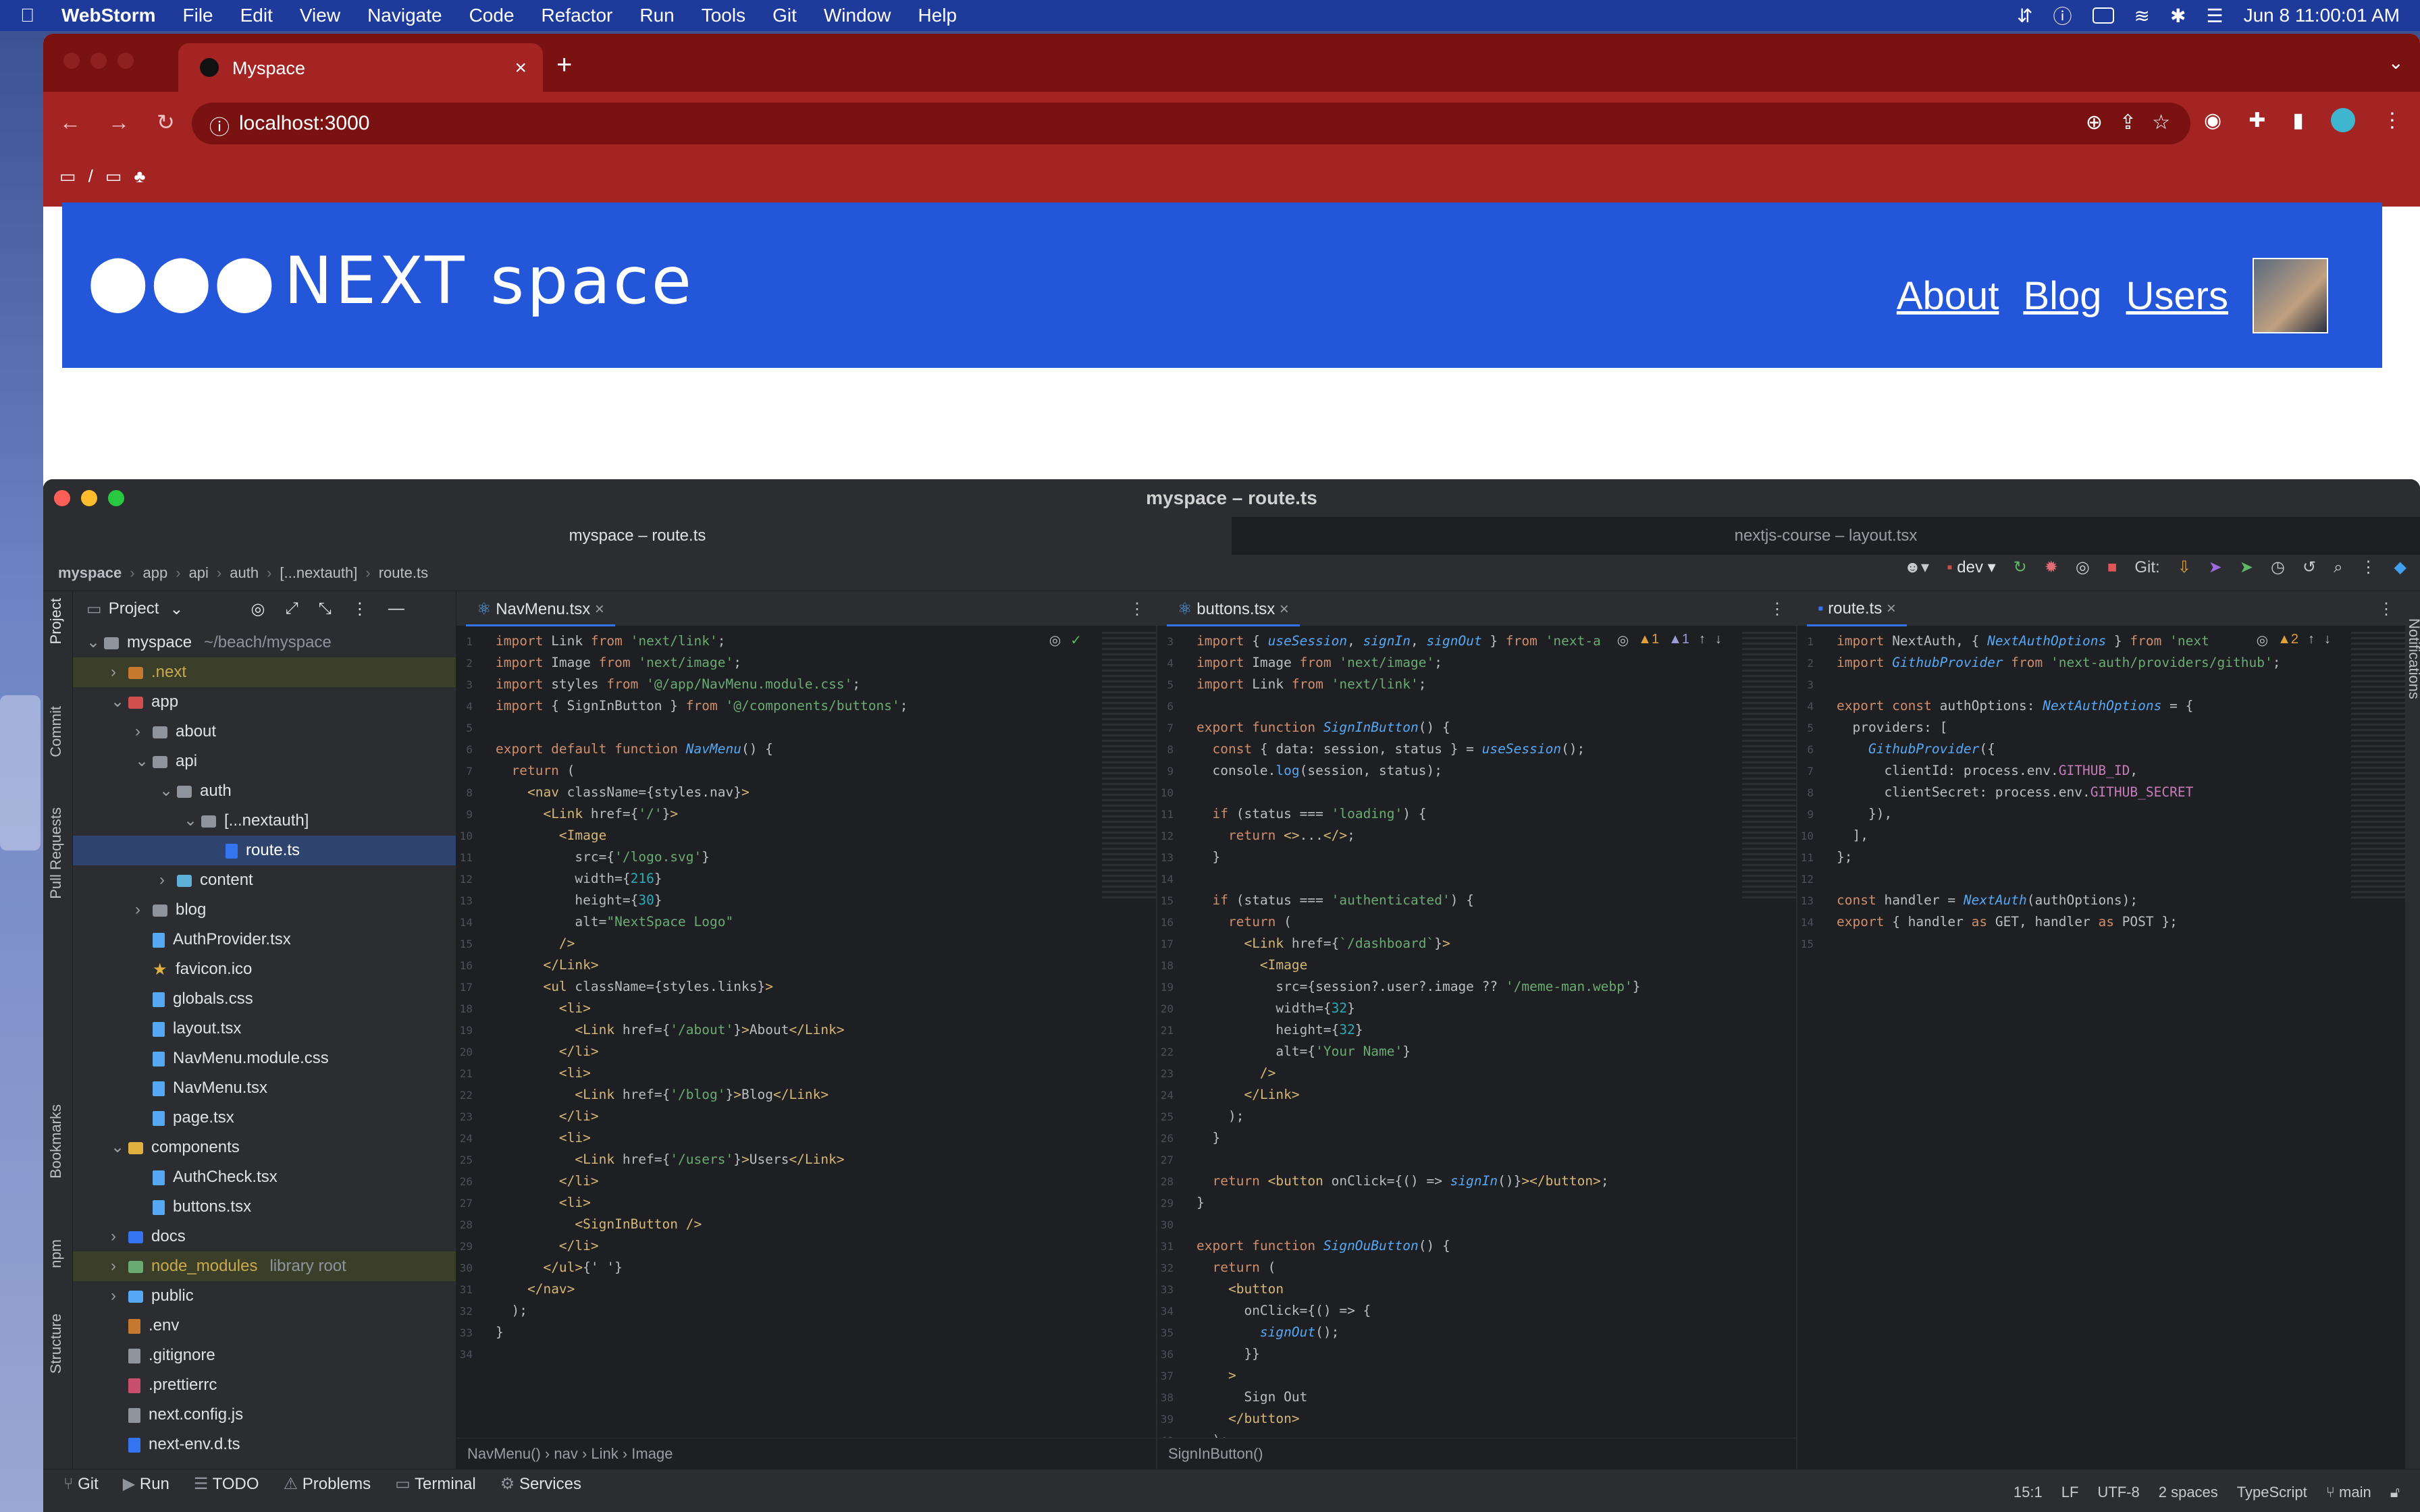 The width and height of the screenshot is (2420, 1512). Describe the element at coordinates (1916, 567) in the screenshot. I see `users-icon: ☻▾` at that location.